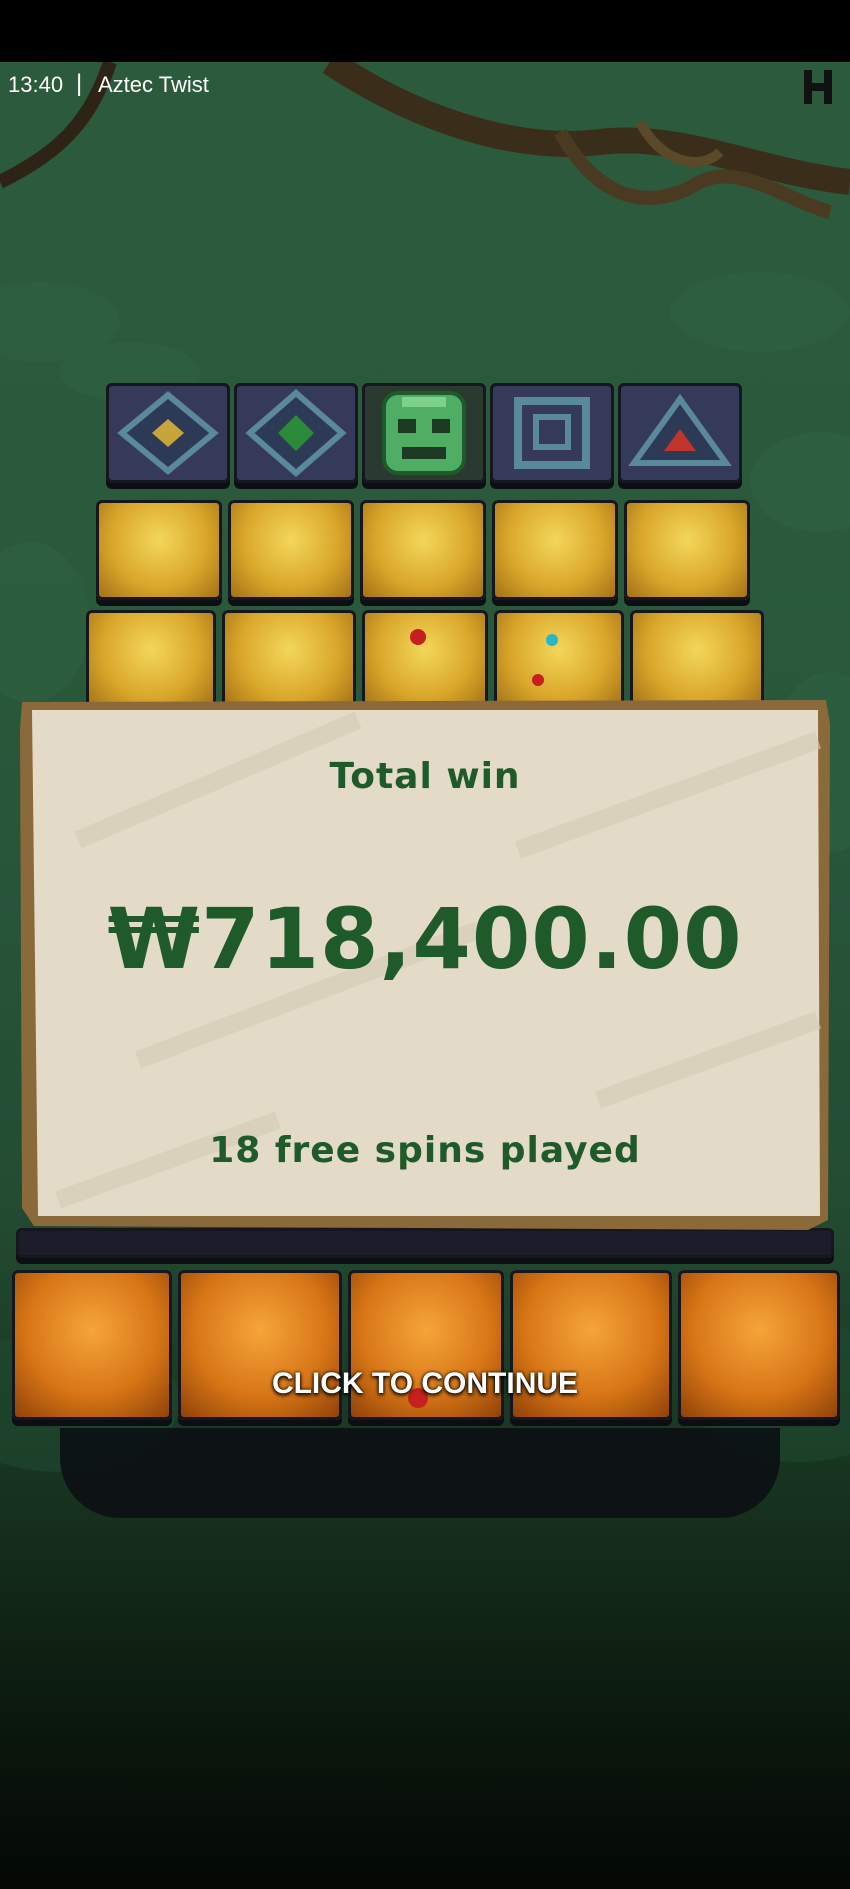  I want to click on square-spiral-icon, so click(552, 433).